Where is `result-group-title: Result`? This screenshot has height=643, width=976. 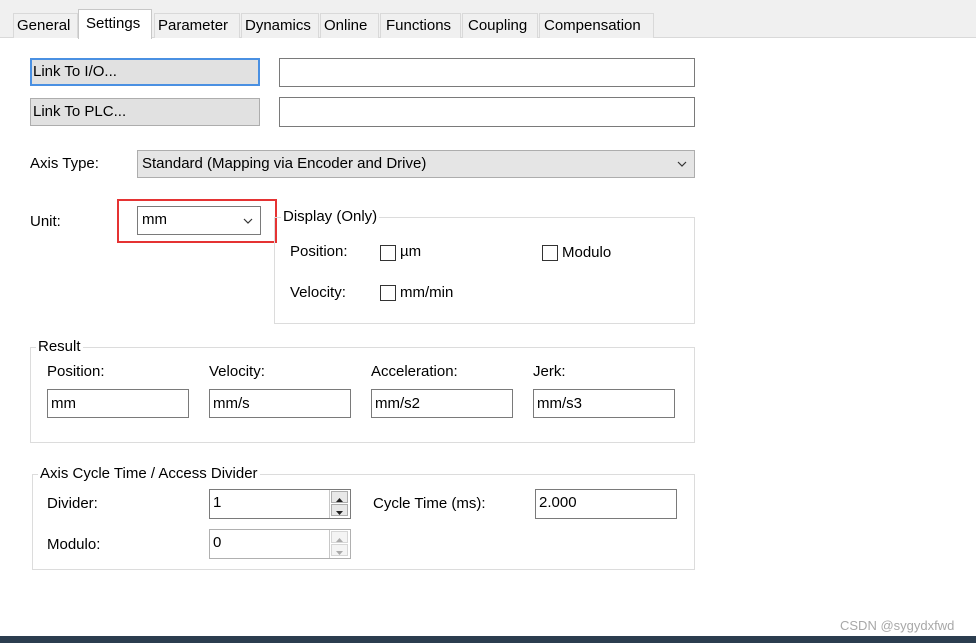
result-group-title: Result is located at coordinates (59, 346).